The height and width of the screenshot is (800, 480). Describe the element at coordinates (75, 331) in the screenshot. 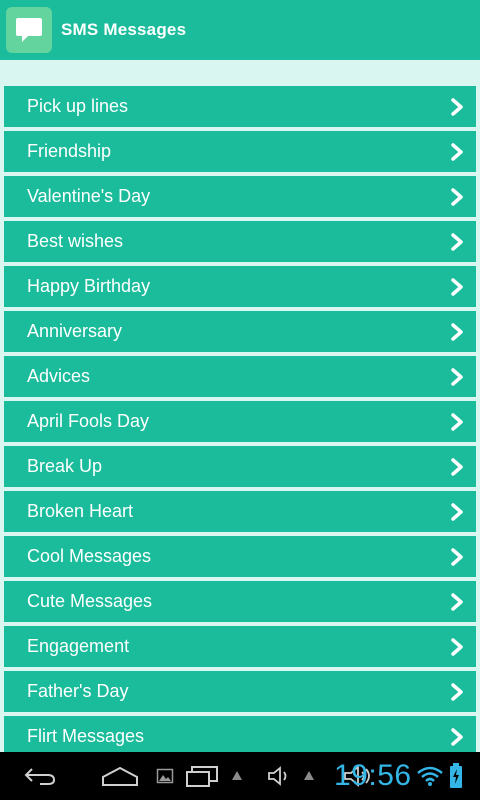

I see `list-item-label: Anniversary` at that location.